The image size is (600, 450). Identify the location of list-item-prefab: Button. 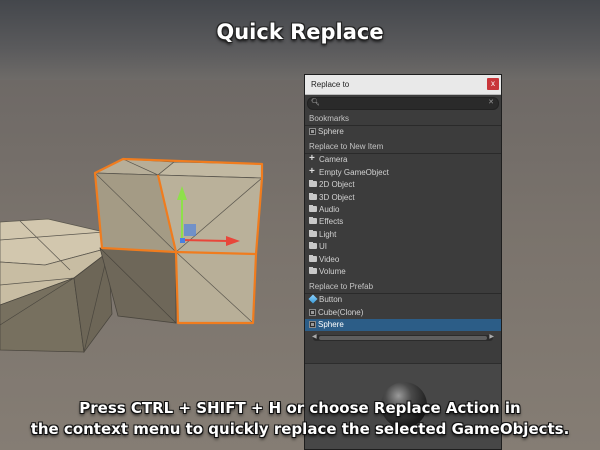
(403, 300).